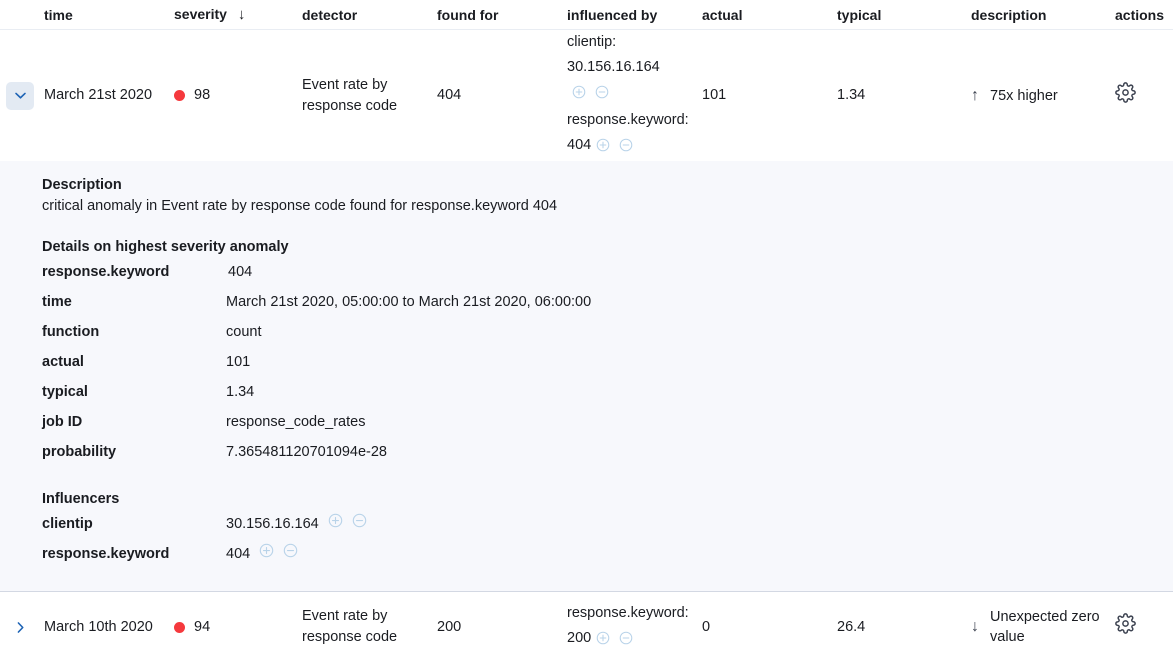  I want to click on chevron-down-icon, so click(20, 95).